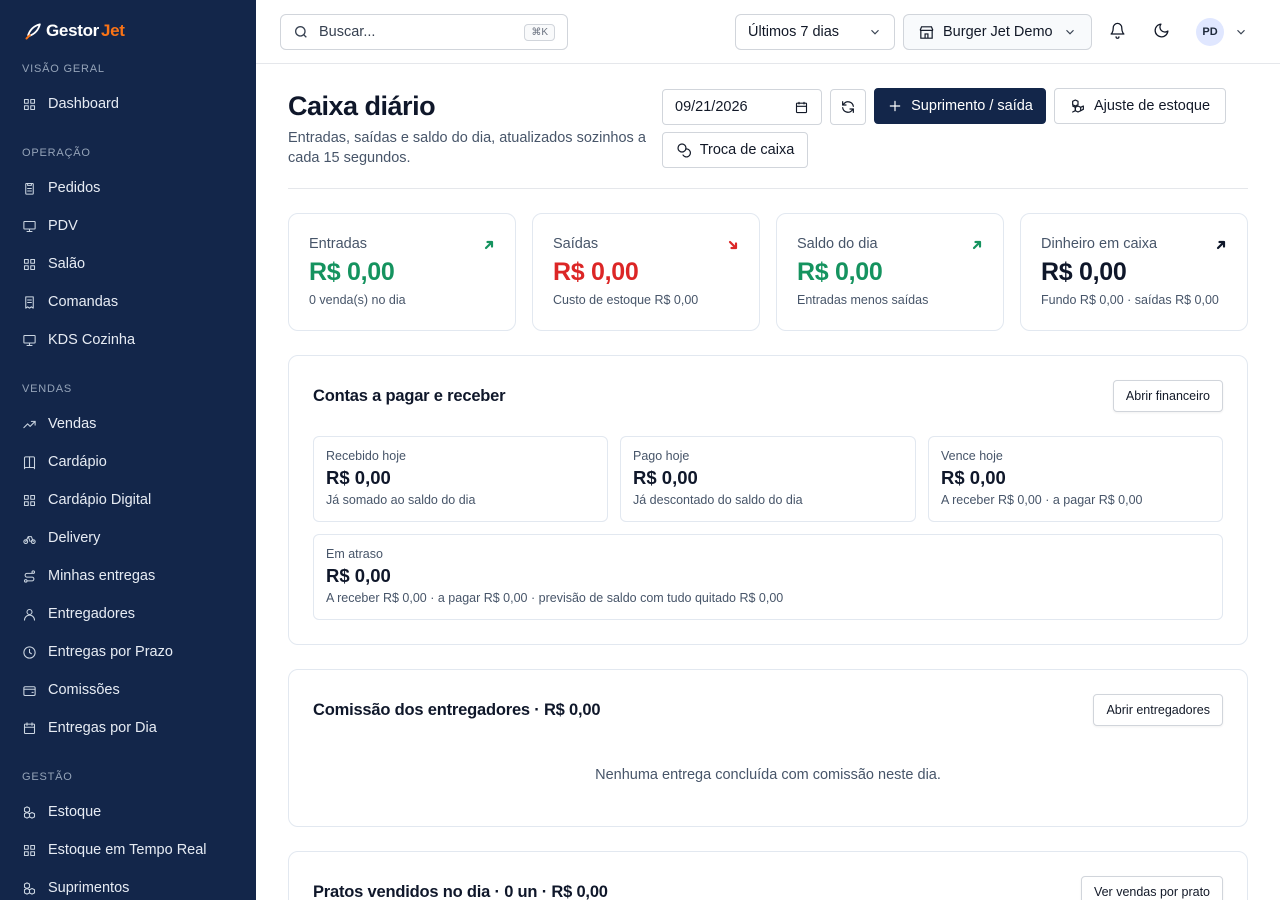  I want to click on kpi-label: Saldo do dia, so click(837, 244).